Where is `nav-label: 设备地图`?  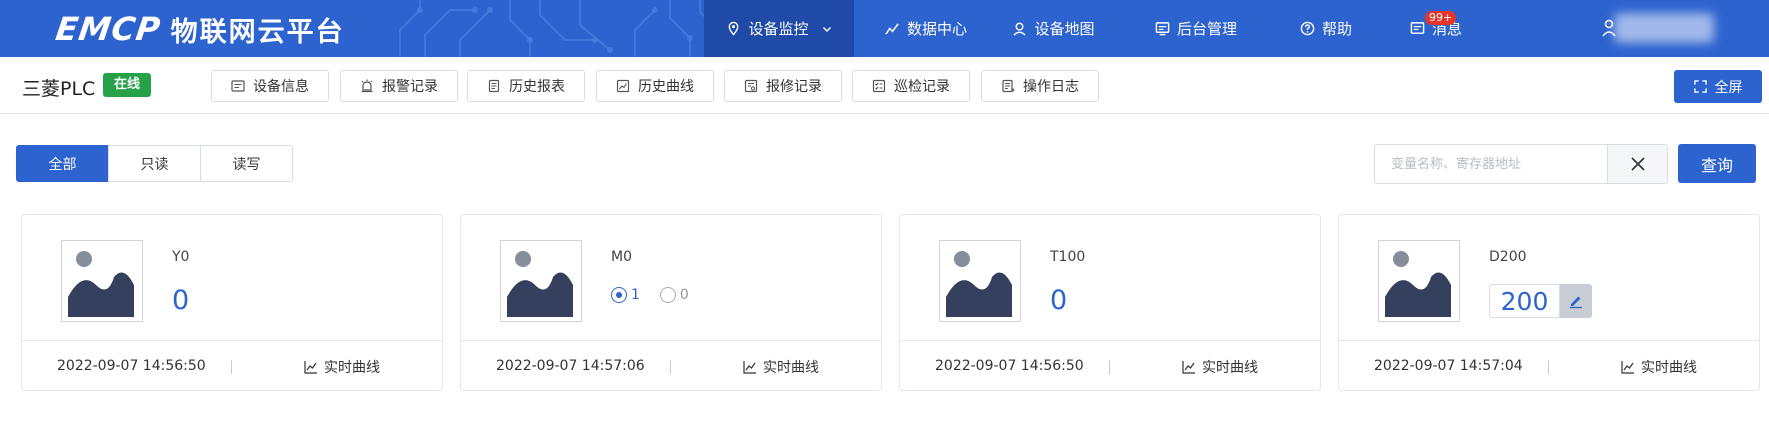 nav-label: 设备地图 is located at coordinates (1064, 29).